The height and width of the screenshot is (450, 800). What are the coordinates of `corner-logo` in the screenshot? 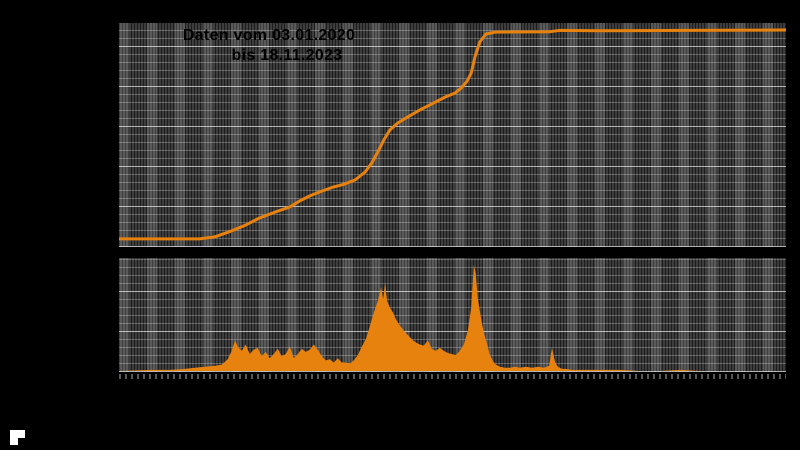 It's located at (17, 437).